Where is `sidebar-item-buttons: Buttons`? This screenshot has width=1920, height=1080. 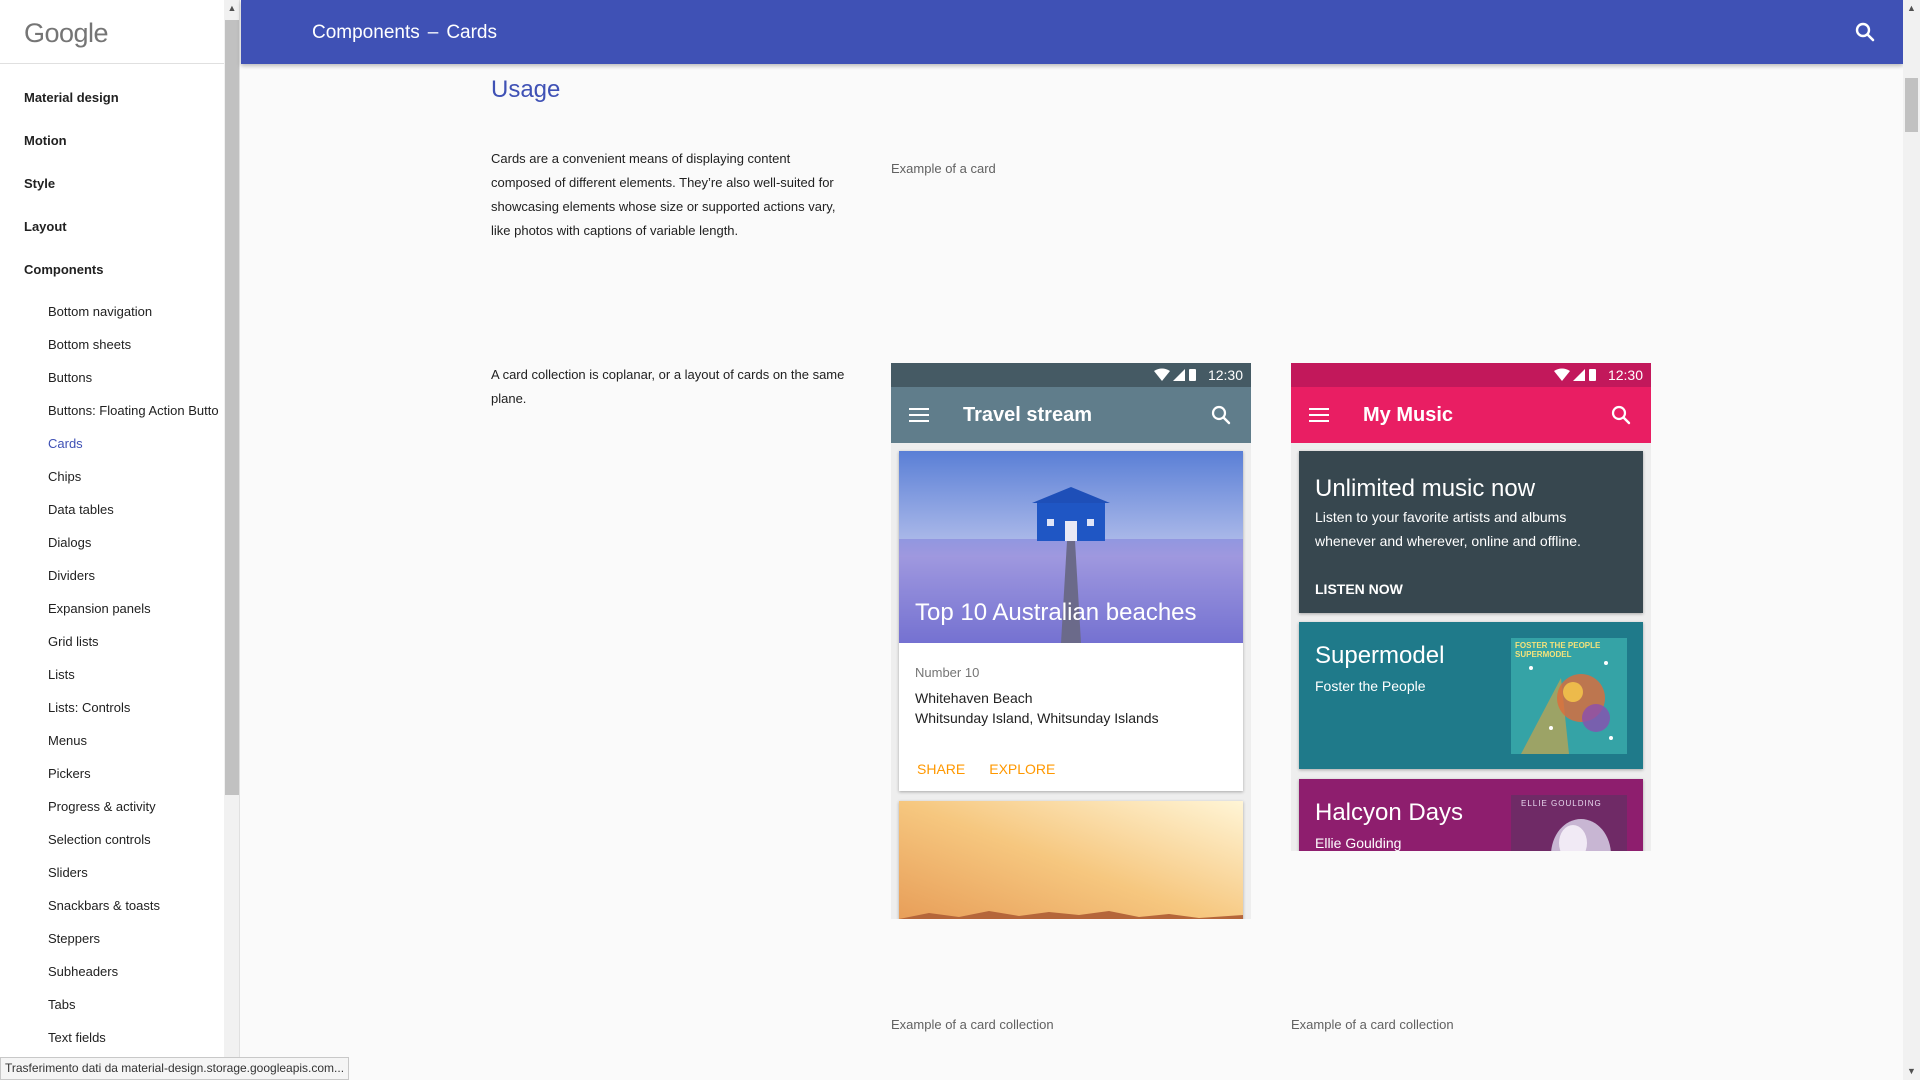
sidebar-item-buttons: Buttons is located at coordinates (112, 377).